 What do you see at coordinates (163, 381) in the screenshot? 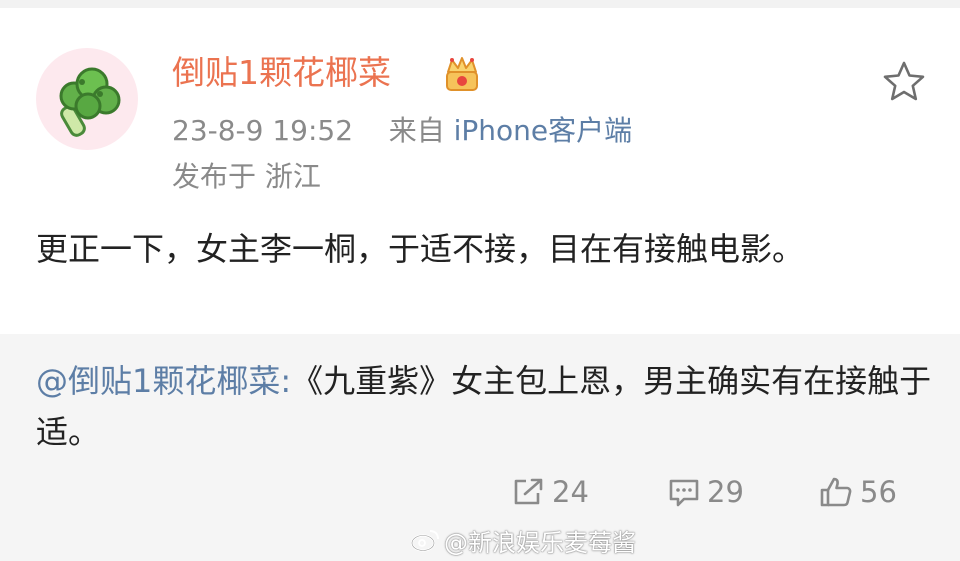
I see `quoted-mention: @倒贴1颗花椰菜:` at bounding box center [163, 381].